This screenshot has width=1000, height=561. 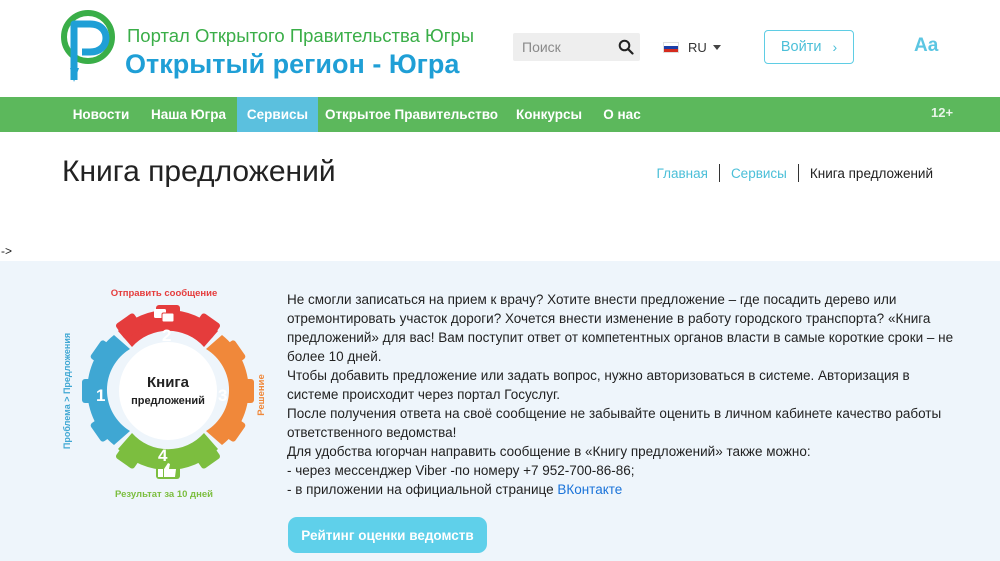 What do you see at coordinates (277, 114) in the screenshot?
I see `nav-item-services: Сервисы` at bounding box center [277, 114].